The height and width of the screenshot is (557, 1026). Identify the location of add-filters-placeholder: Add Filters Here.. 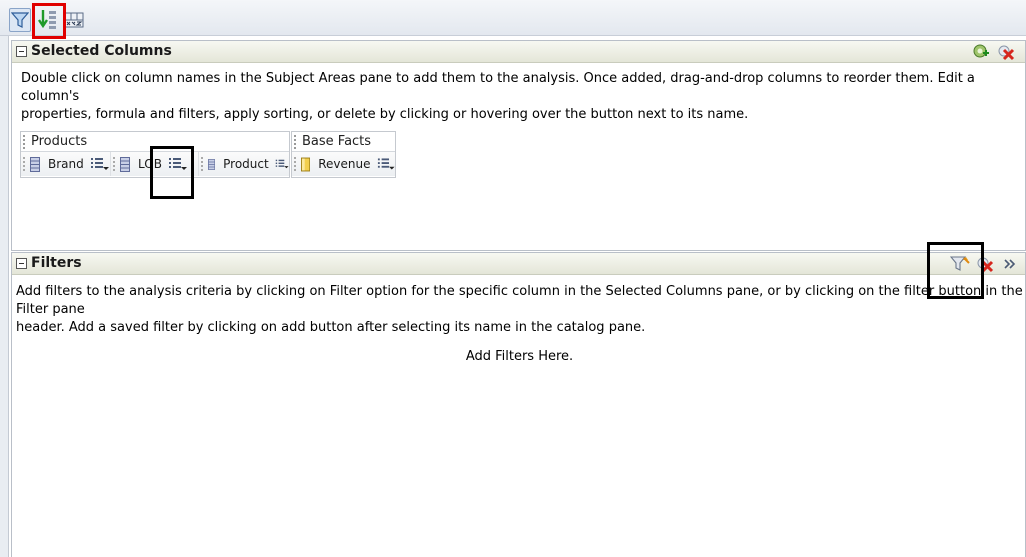
(519, 356).